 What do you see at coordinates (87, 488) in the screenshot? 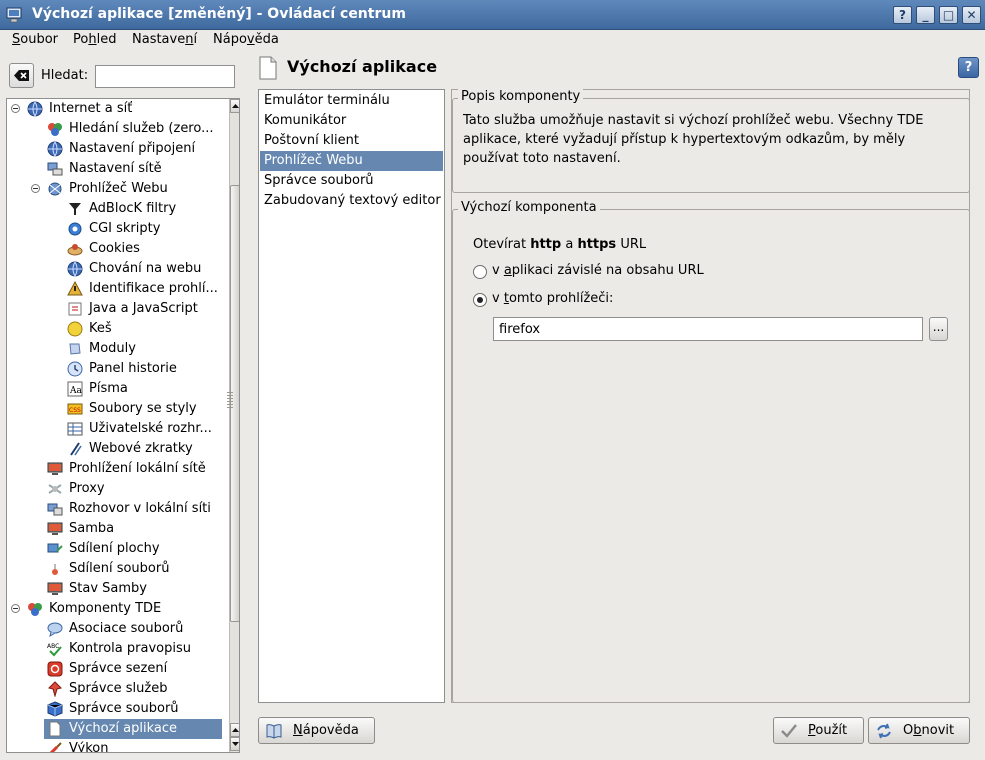
I see `tree-item-label: Proxy` at bounding box center [87, 488].